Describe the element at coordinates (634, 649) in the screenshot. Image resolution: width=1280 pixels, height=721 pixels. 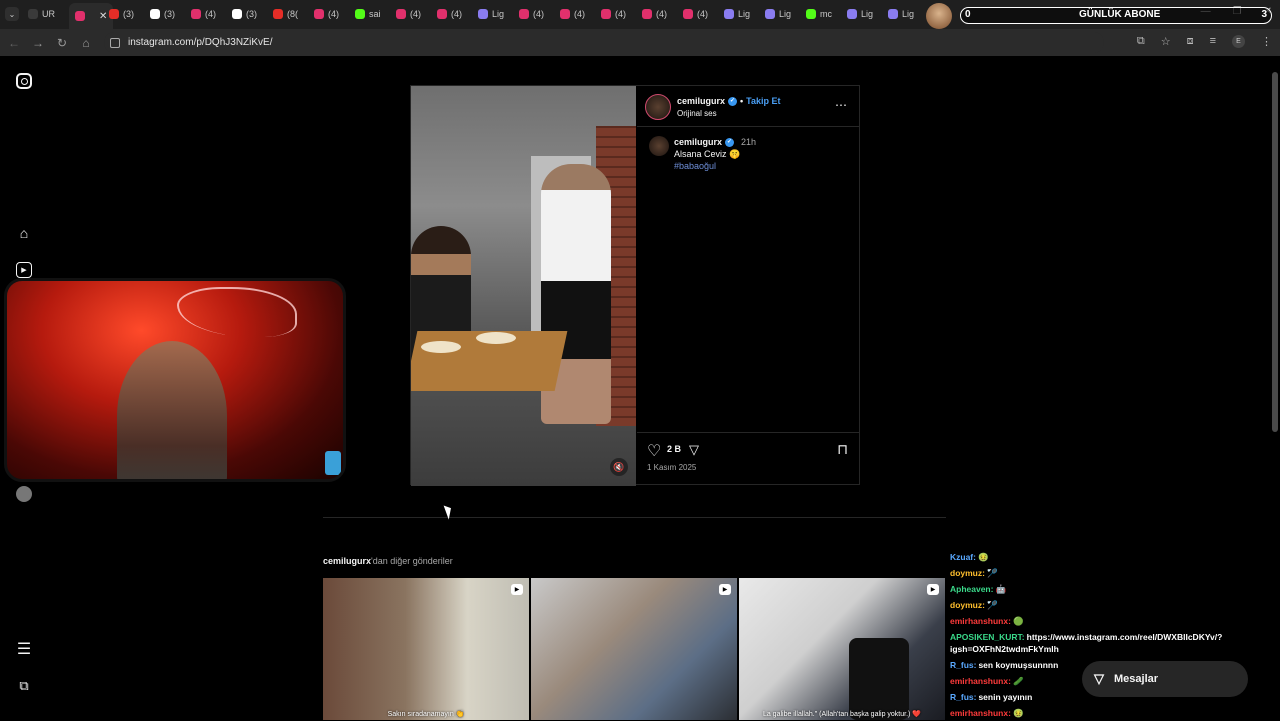
I see `more-post-thumb: ▶` at that location.